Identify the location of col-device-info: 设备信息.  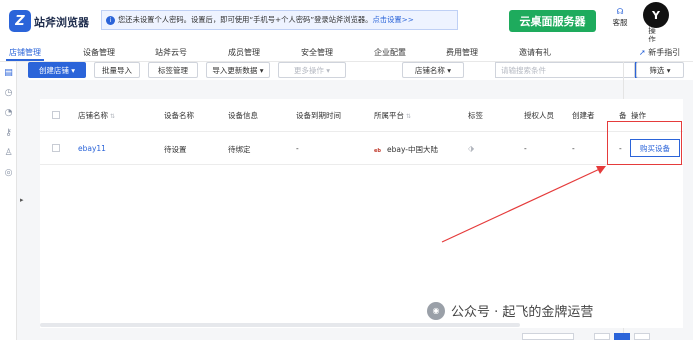
(243, 115).